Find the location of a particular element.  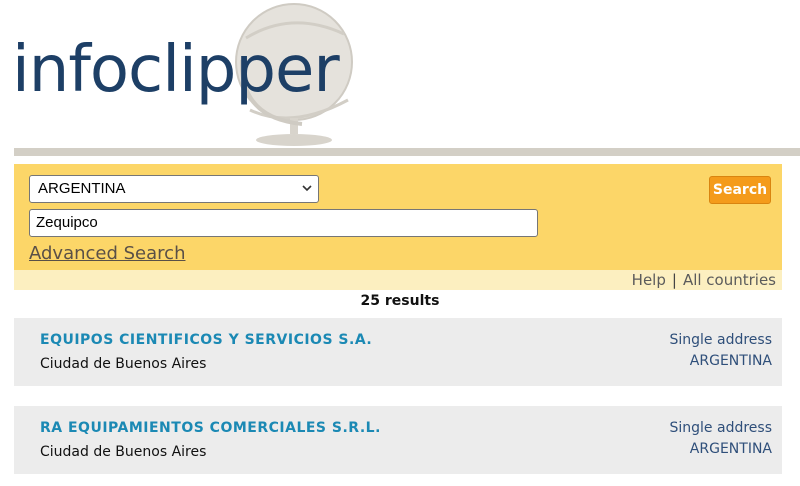

header-divider is located at coordinates (407, 152).